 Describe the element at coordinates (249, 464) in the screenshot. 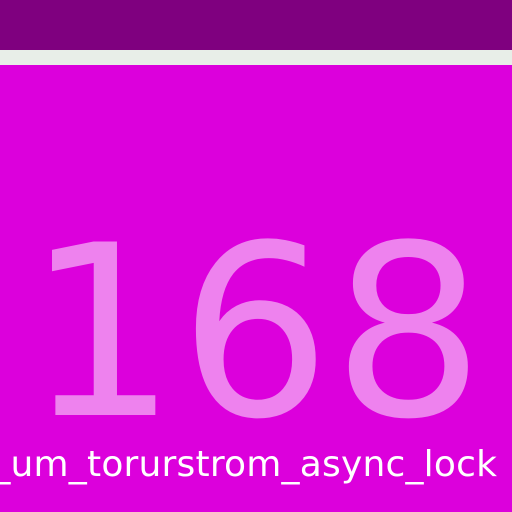

I see `metric-caption: t_um_torurstrom_async_lock` at that location.